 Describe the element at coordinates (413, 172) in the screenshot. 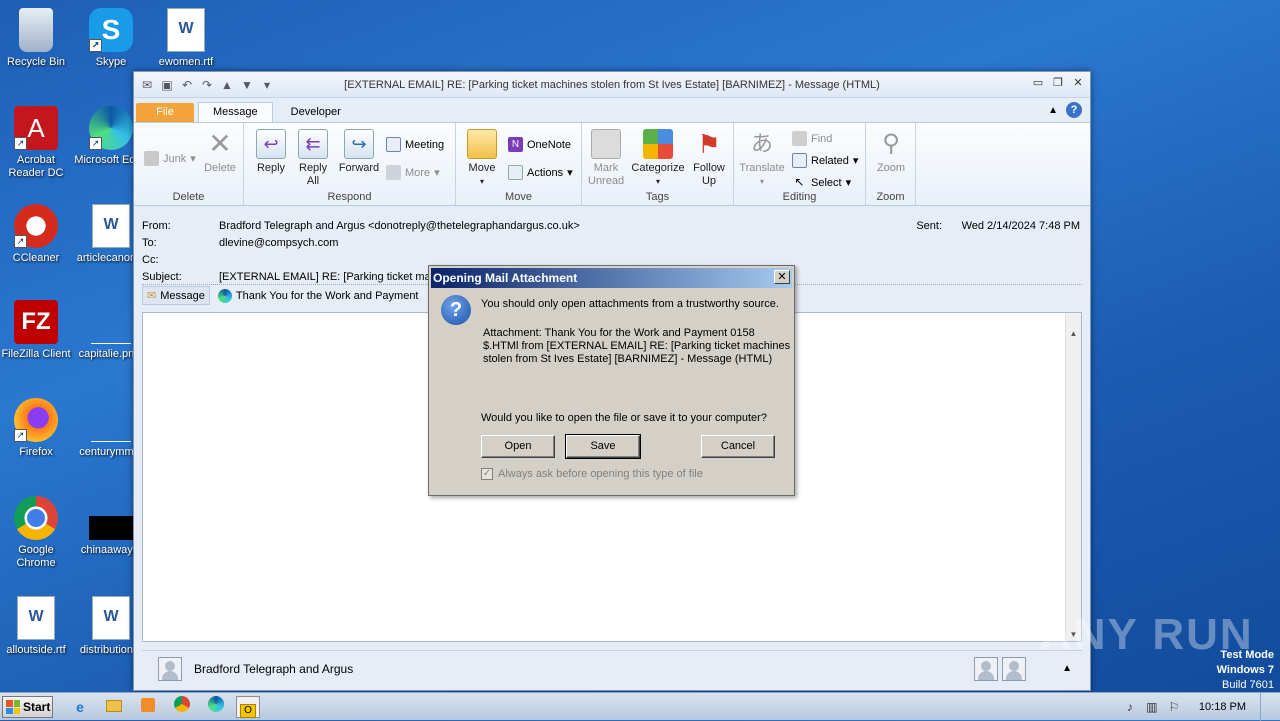

I see `more-respond-button: More ▾` at that location.